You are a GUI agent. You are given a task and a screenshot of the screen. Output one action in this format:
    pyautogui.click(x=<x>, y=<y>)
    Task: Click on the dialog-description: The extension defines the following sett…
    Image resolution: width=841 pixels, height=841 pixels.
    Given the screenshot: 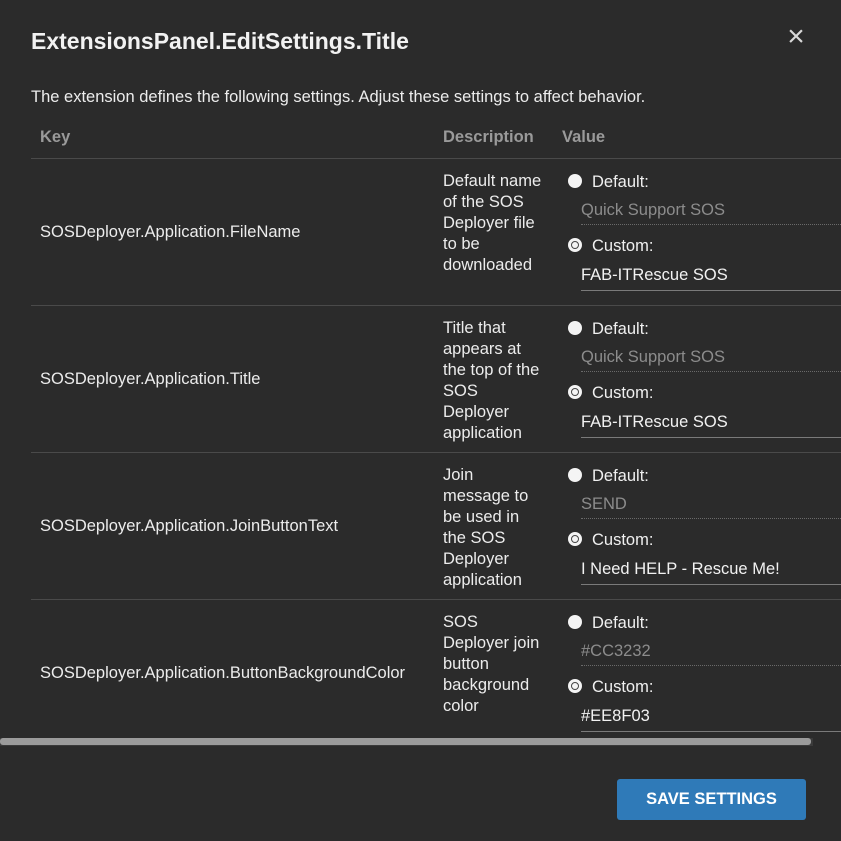 What is the action you would take?
    pyautogui.click(x=338, y=97)
    